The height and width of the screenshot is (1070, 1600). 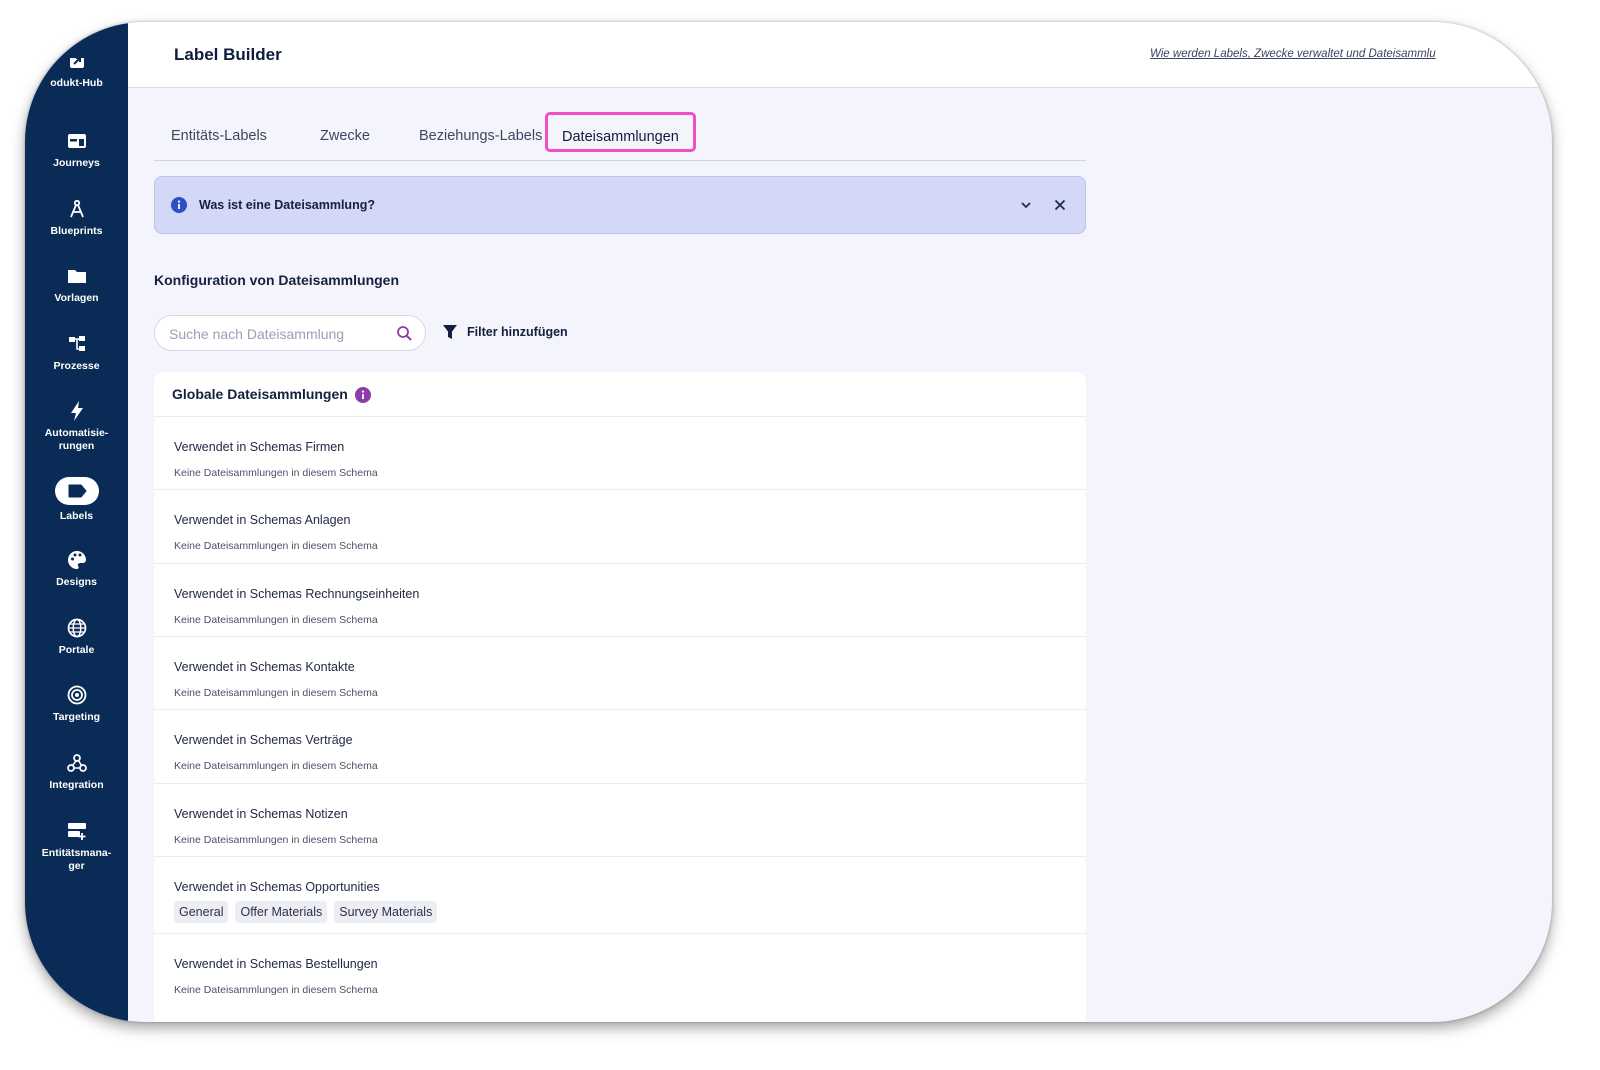 I want to click on sidebar-item-blueprints: Blueprints, so click(x=76, y=218).